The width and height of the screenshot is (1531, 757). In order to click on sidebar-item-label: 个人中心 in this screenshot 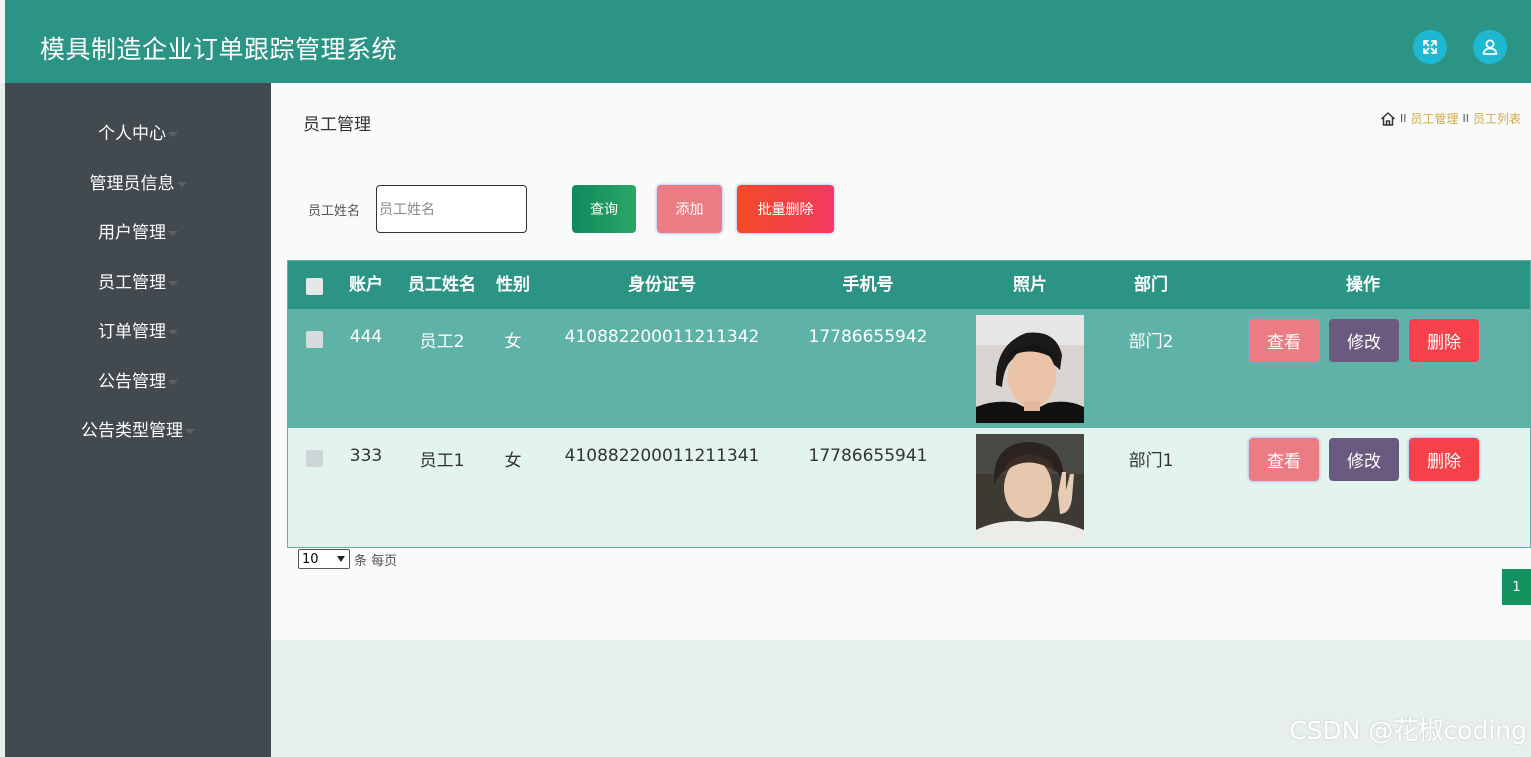, I will do `click(132, 134)`.